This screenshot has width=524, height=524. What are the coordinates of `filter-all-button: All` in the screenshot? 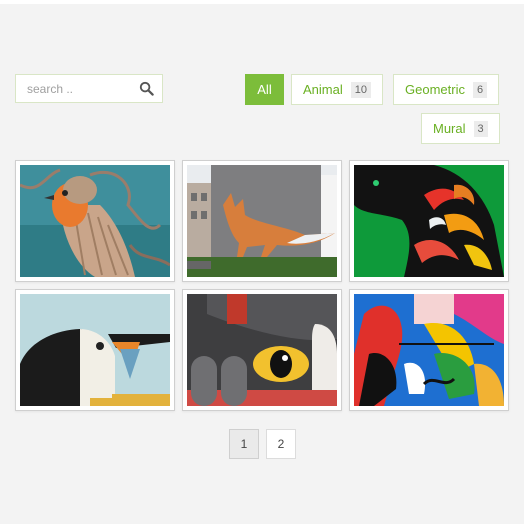 It's located at (264, 89).